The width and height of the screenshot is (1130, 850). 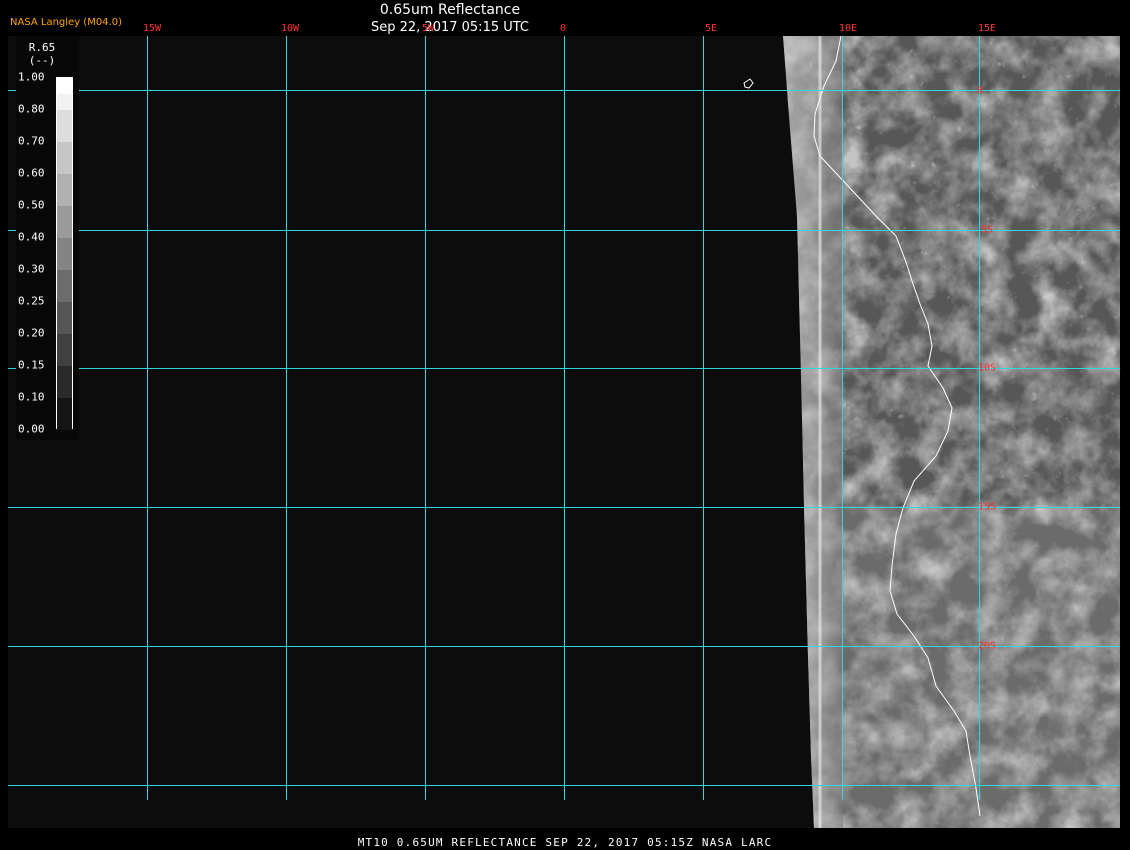 What do you see at coordinates (848, 28) in the screenshot?
I see `lon-label-10e: 10E` at bounding box center [848, 28].